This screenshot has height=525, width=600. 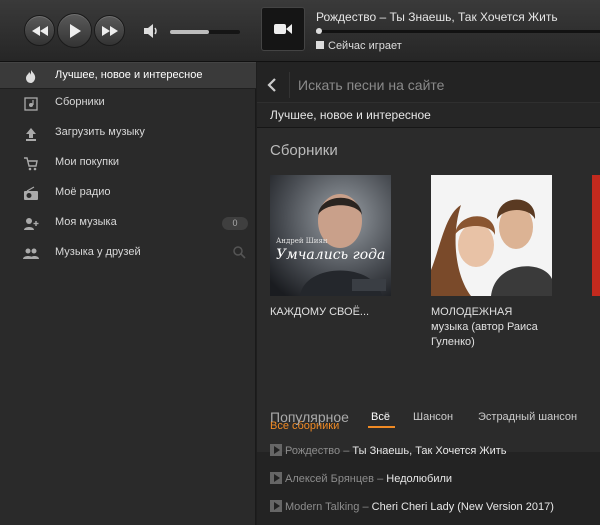 I want to click on search-bar, so click(x=428, y=85).